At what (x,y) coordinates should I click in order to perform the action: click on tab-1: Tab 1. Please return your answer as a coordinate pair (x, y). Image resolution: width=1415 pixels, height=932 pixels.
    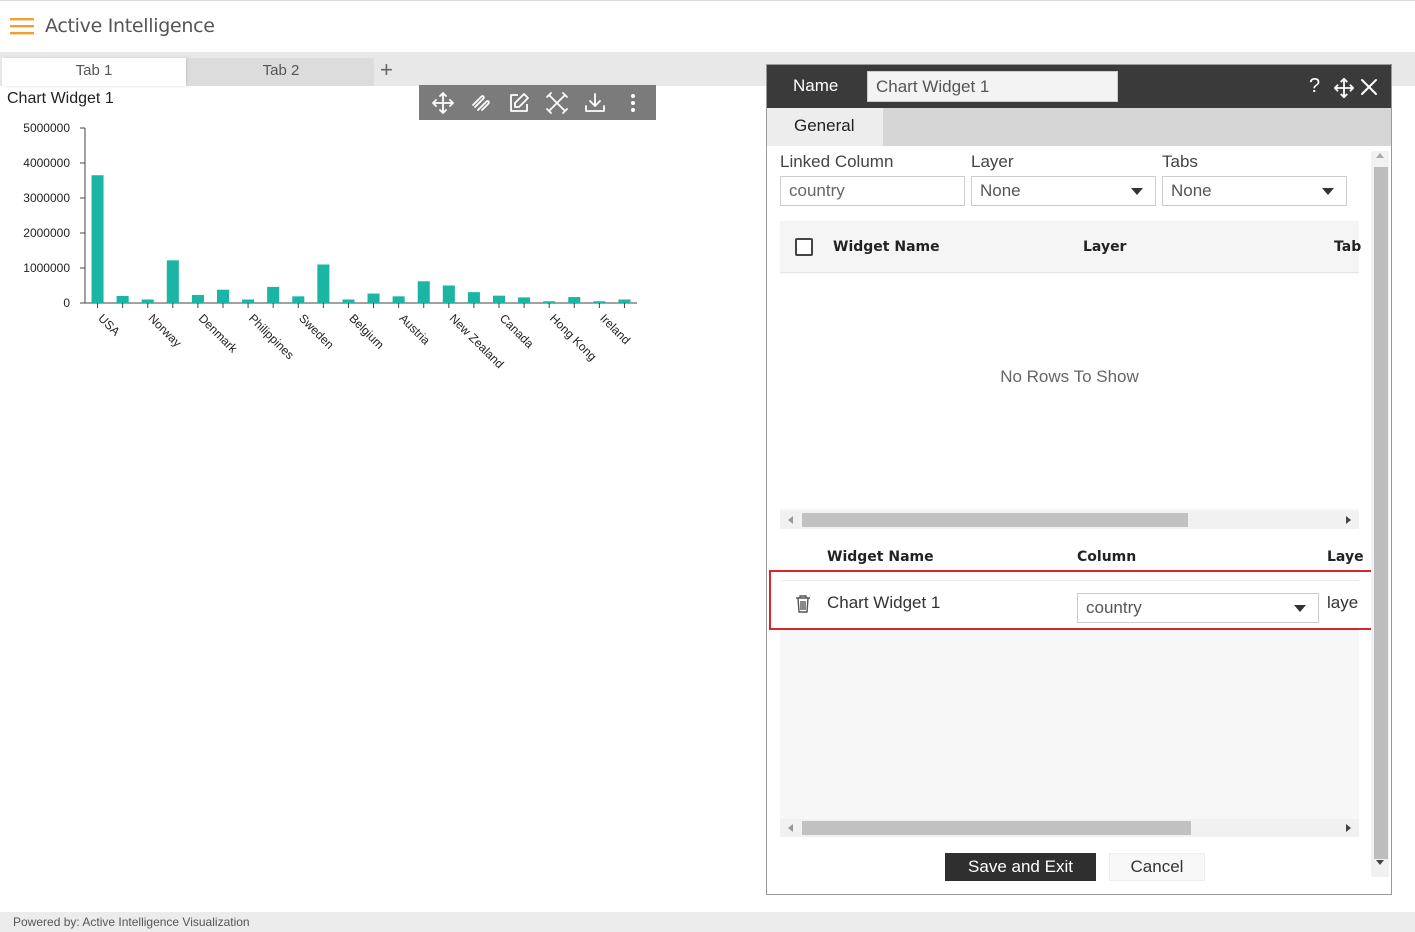
    Looking at the image, I should click on (94, 72).